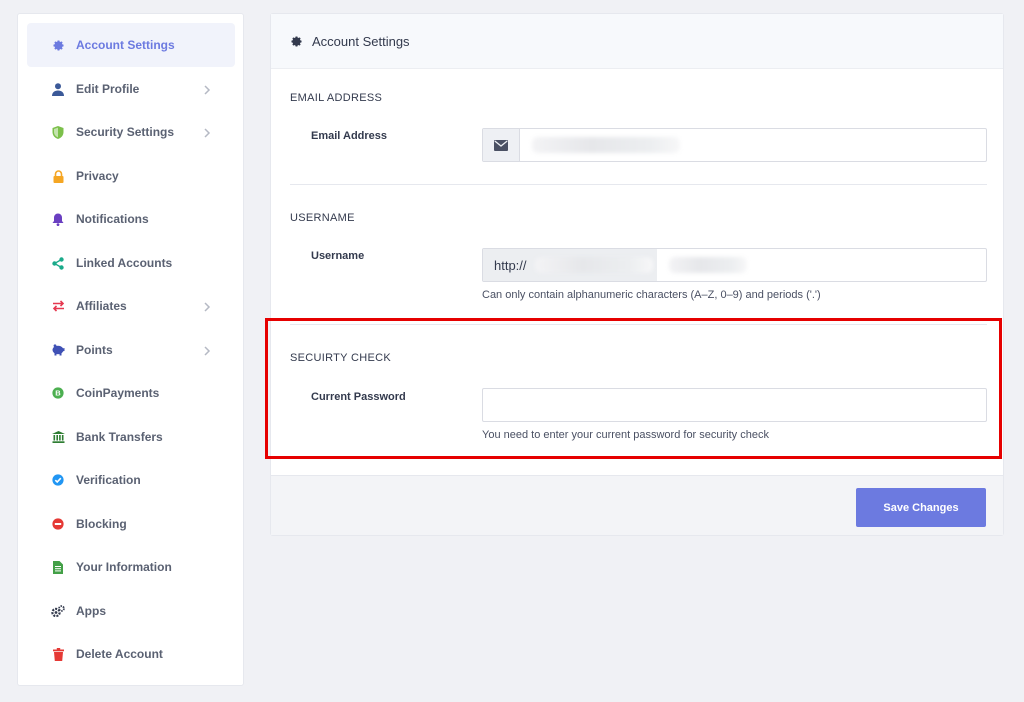 Image resolution: width=1024 pixels, height=702 pixels. Describe the element at coordinates (131, 611) in the screenshot. I see `sidebar-item-apps: Apps` at that location.